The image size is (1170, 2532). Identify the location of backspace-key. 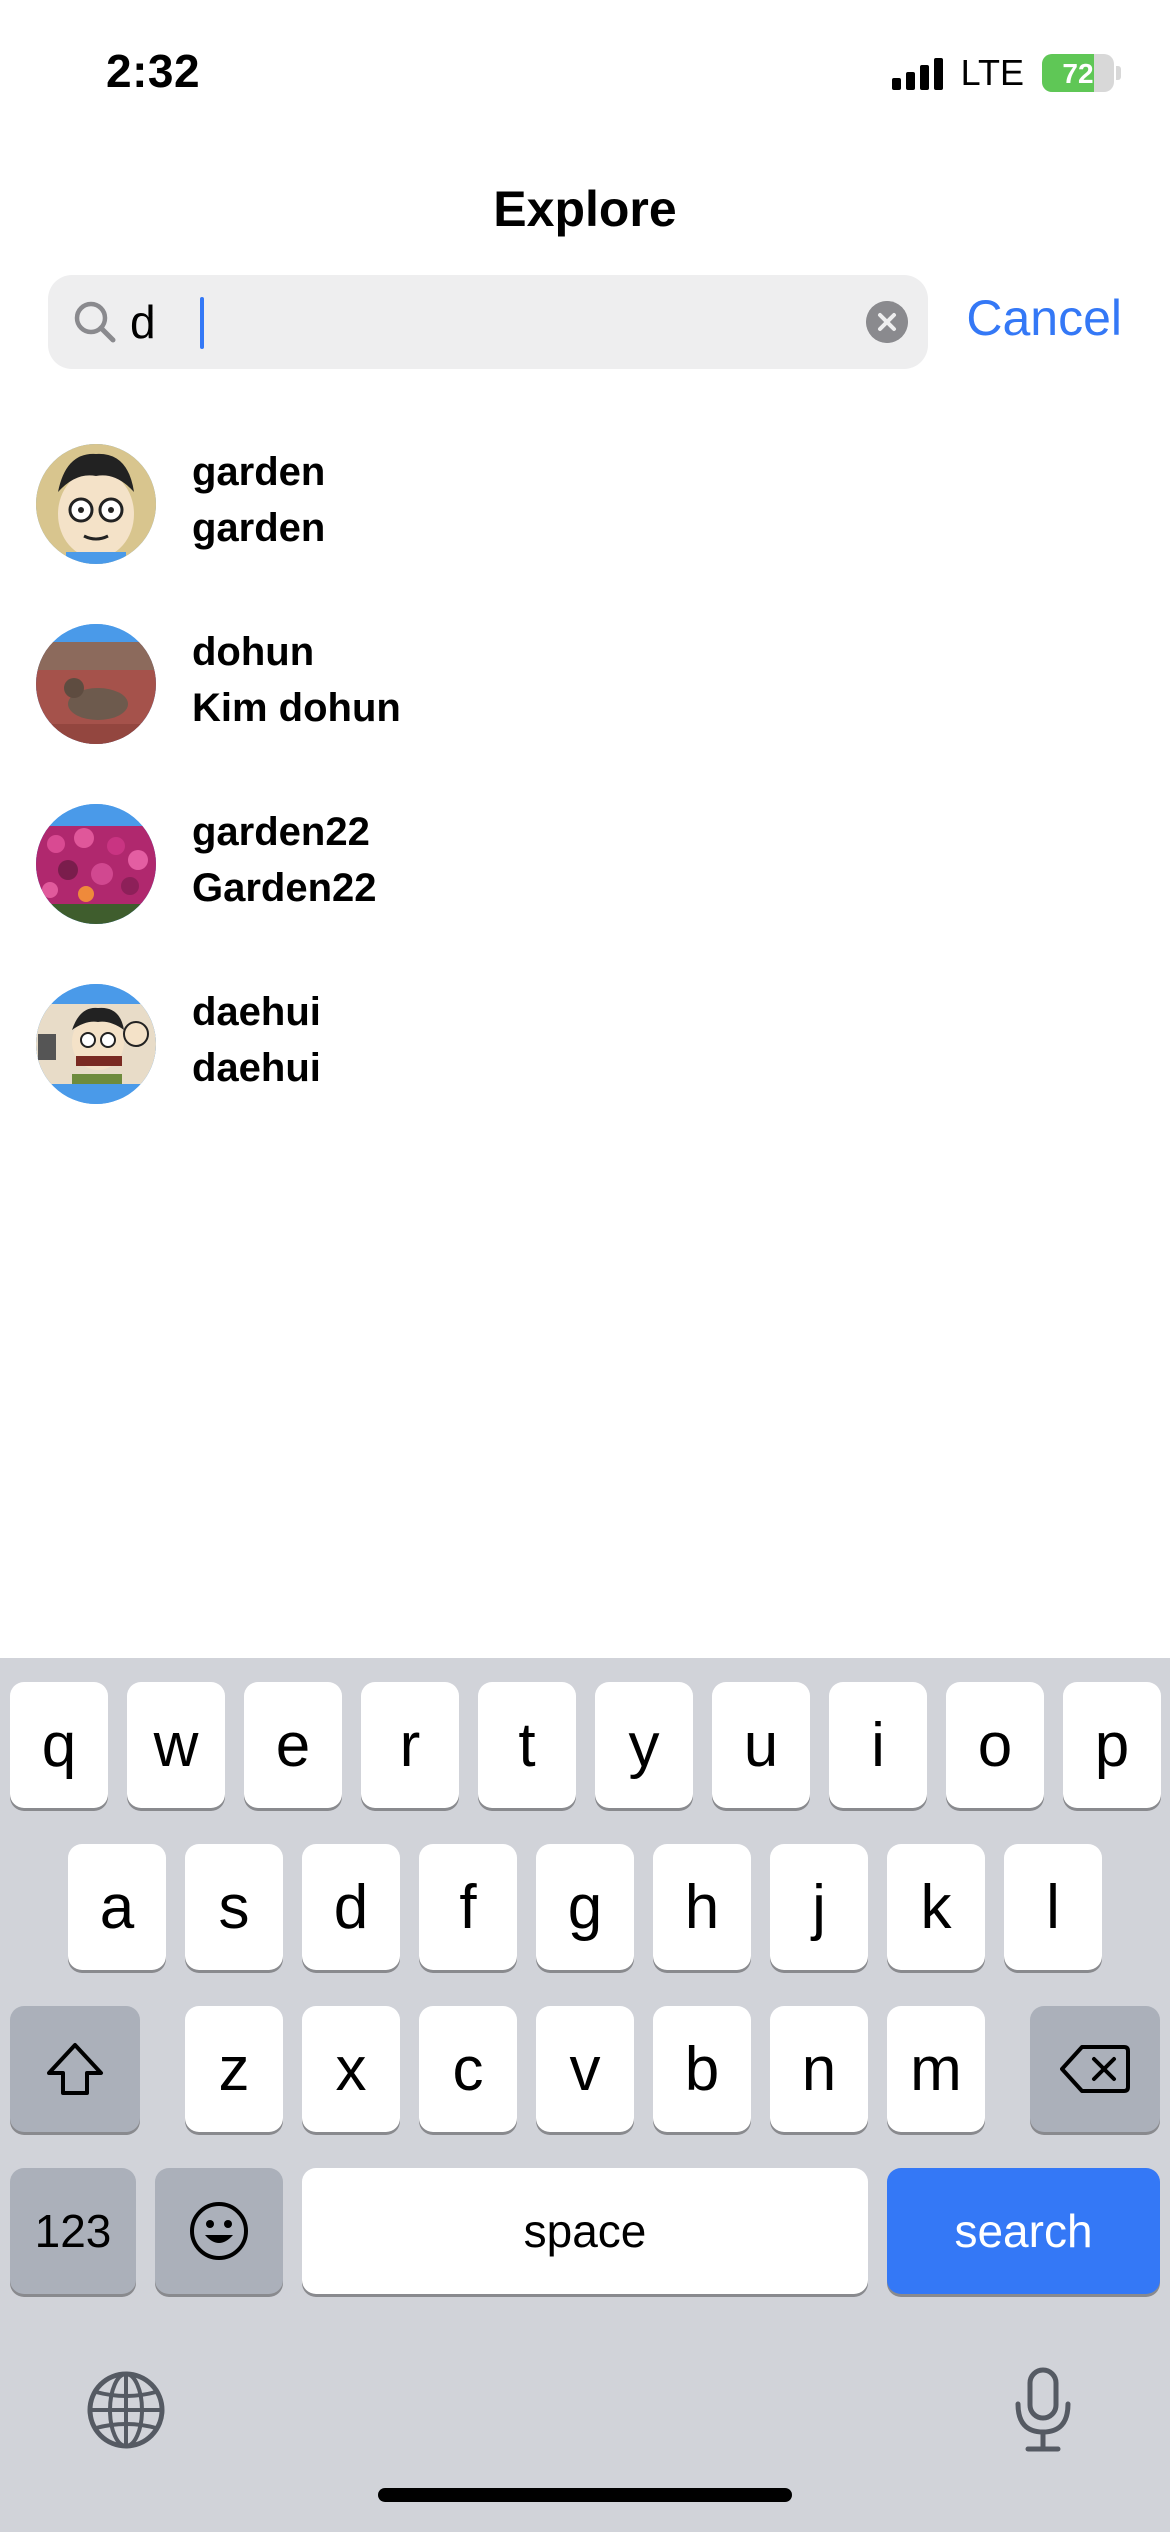
(1095, 2069).